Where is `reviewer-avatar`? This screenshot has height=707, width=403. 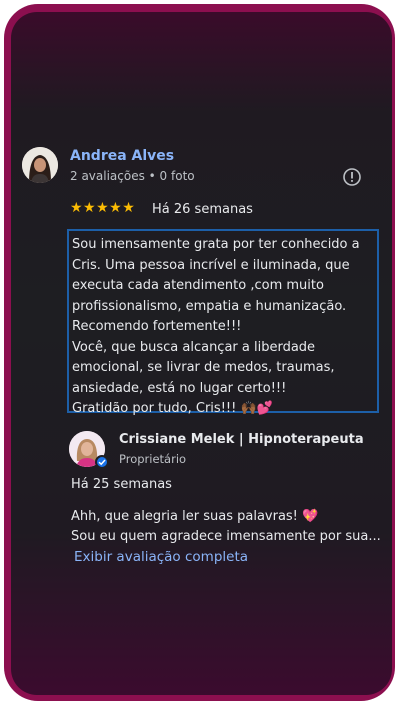 reviewer-avatar is located at coordinates (40, 165).